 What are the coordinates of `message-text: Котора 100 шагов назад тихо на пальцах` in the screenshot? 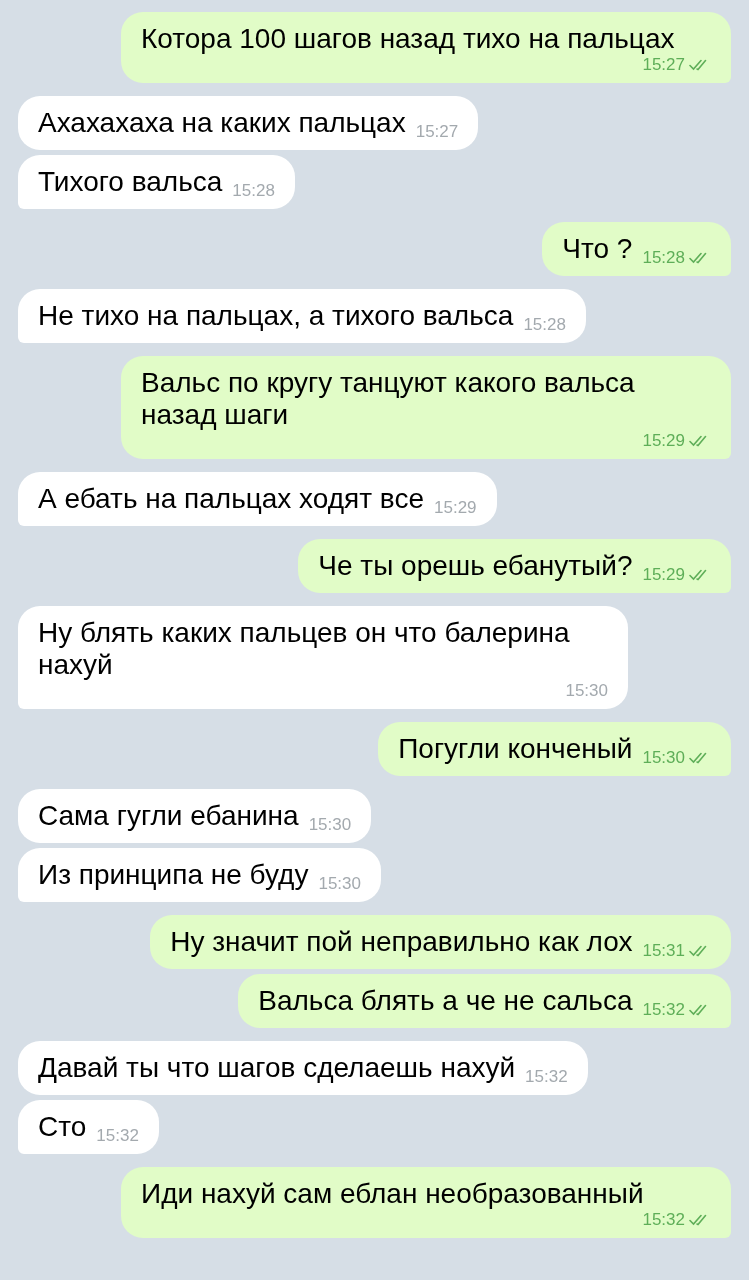 It's located at (408, 39).